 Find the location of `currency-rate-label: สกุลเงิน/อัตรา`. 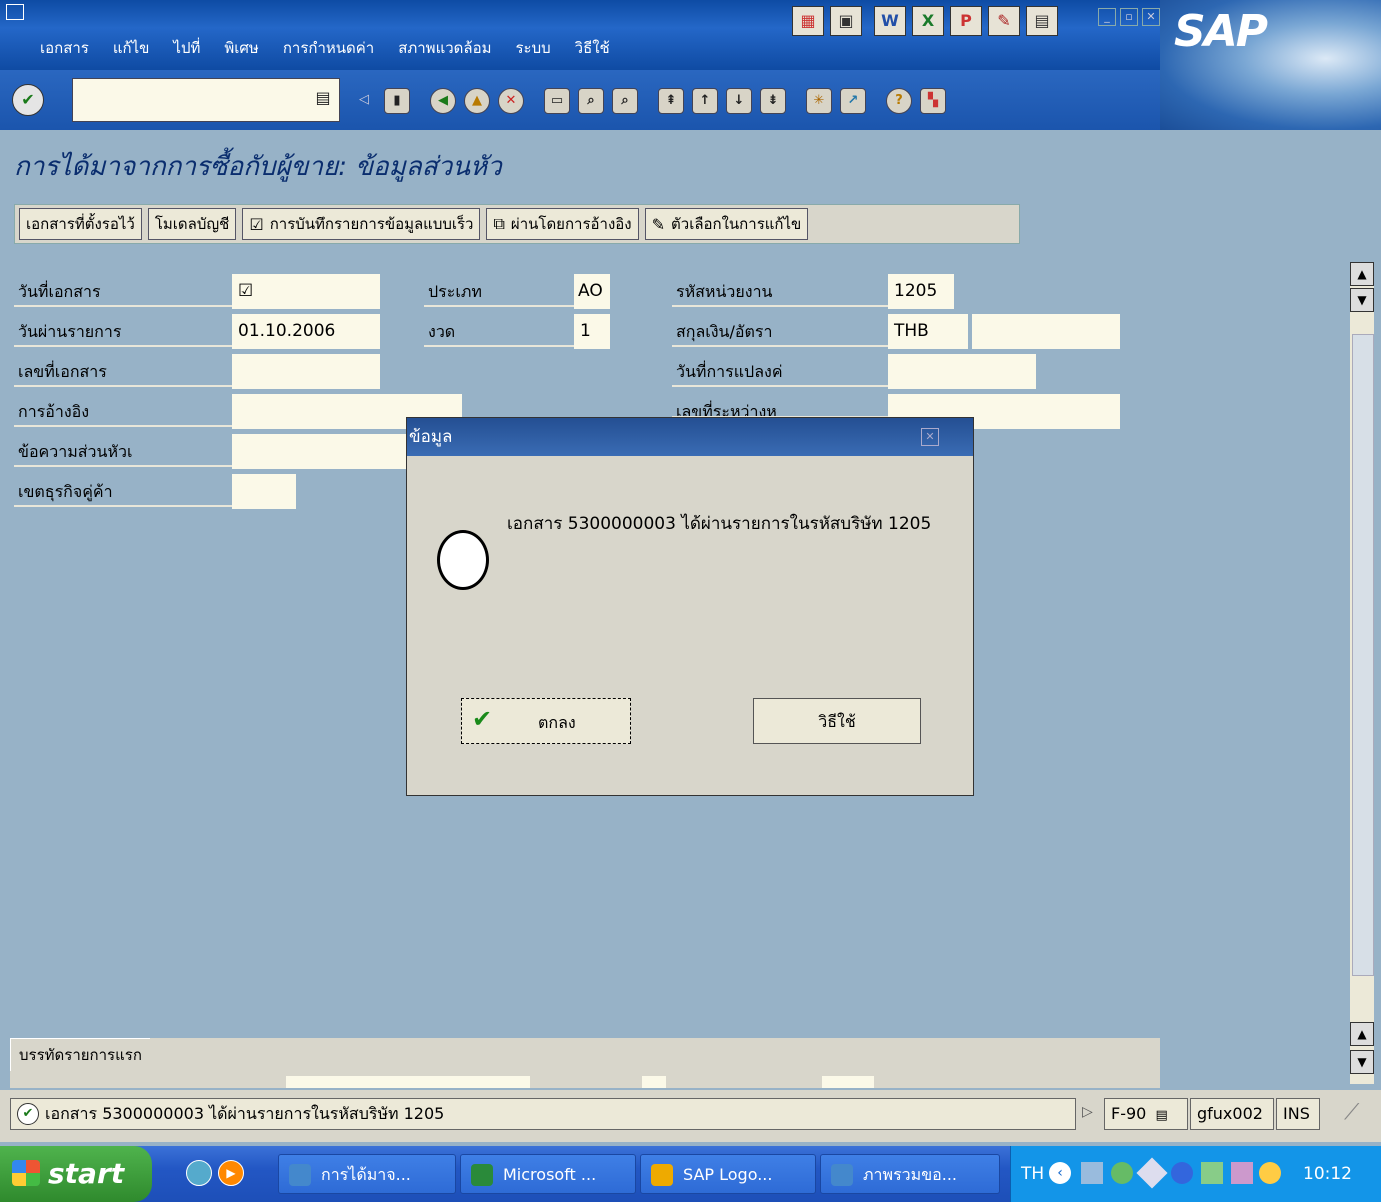

currency-rate-label: สกุลเงิน/อัตรา is located at coordinates (781, 333).